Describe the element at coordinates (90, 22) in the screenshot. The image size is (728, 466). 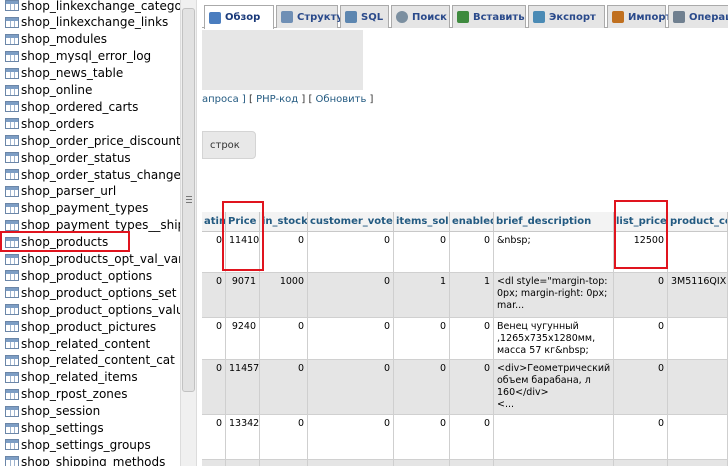
I see `sidebar-table-item: shop_linkexchange_links` at that location.